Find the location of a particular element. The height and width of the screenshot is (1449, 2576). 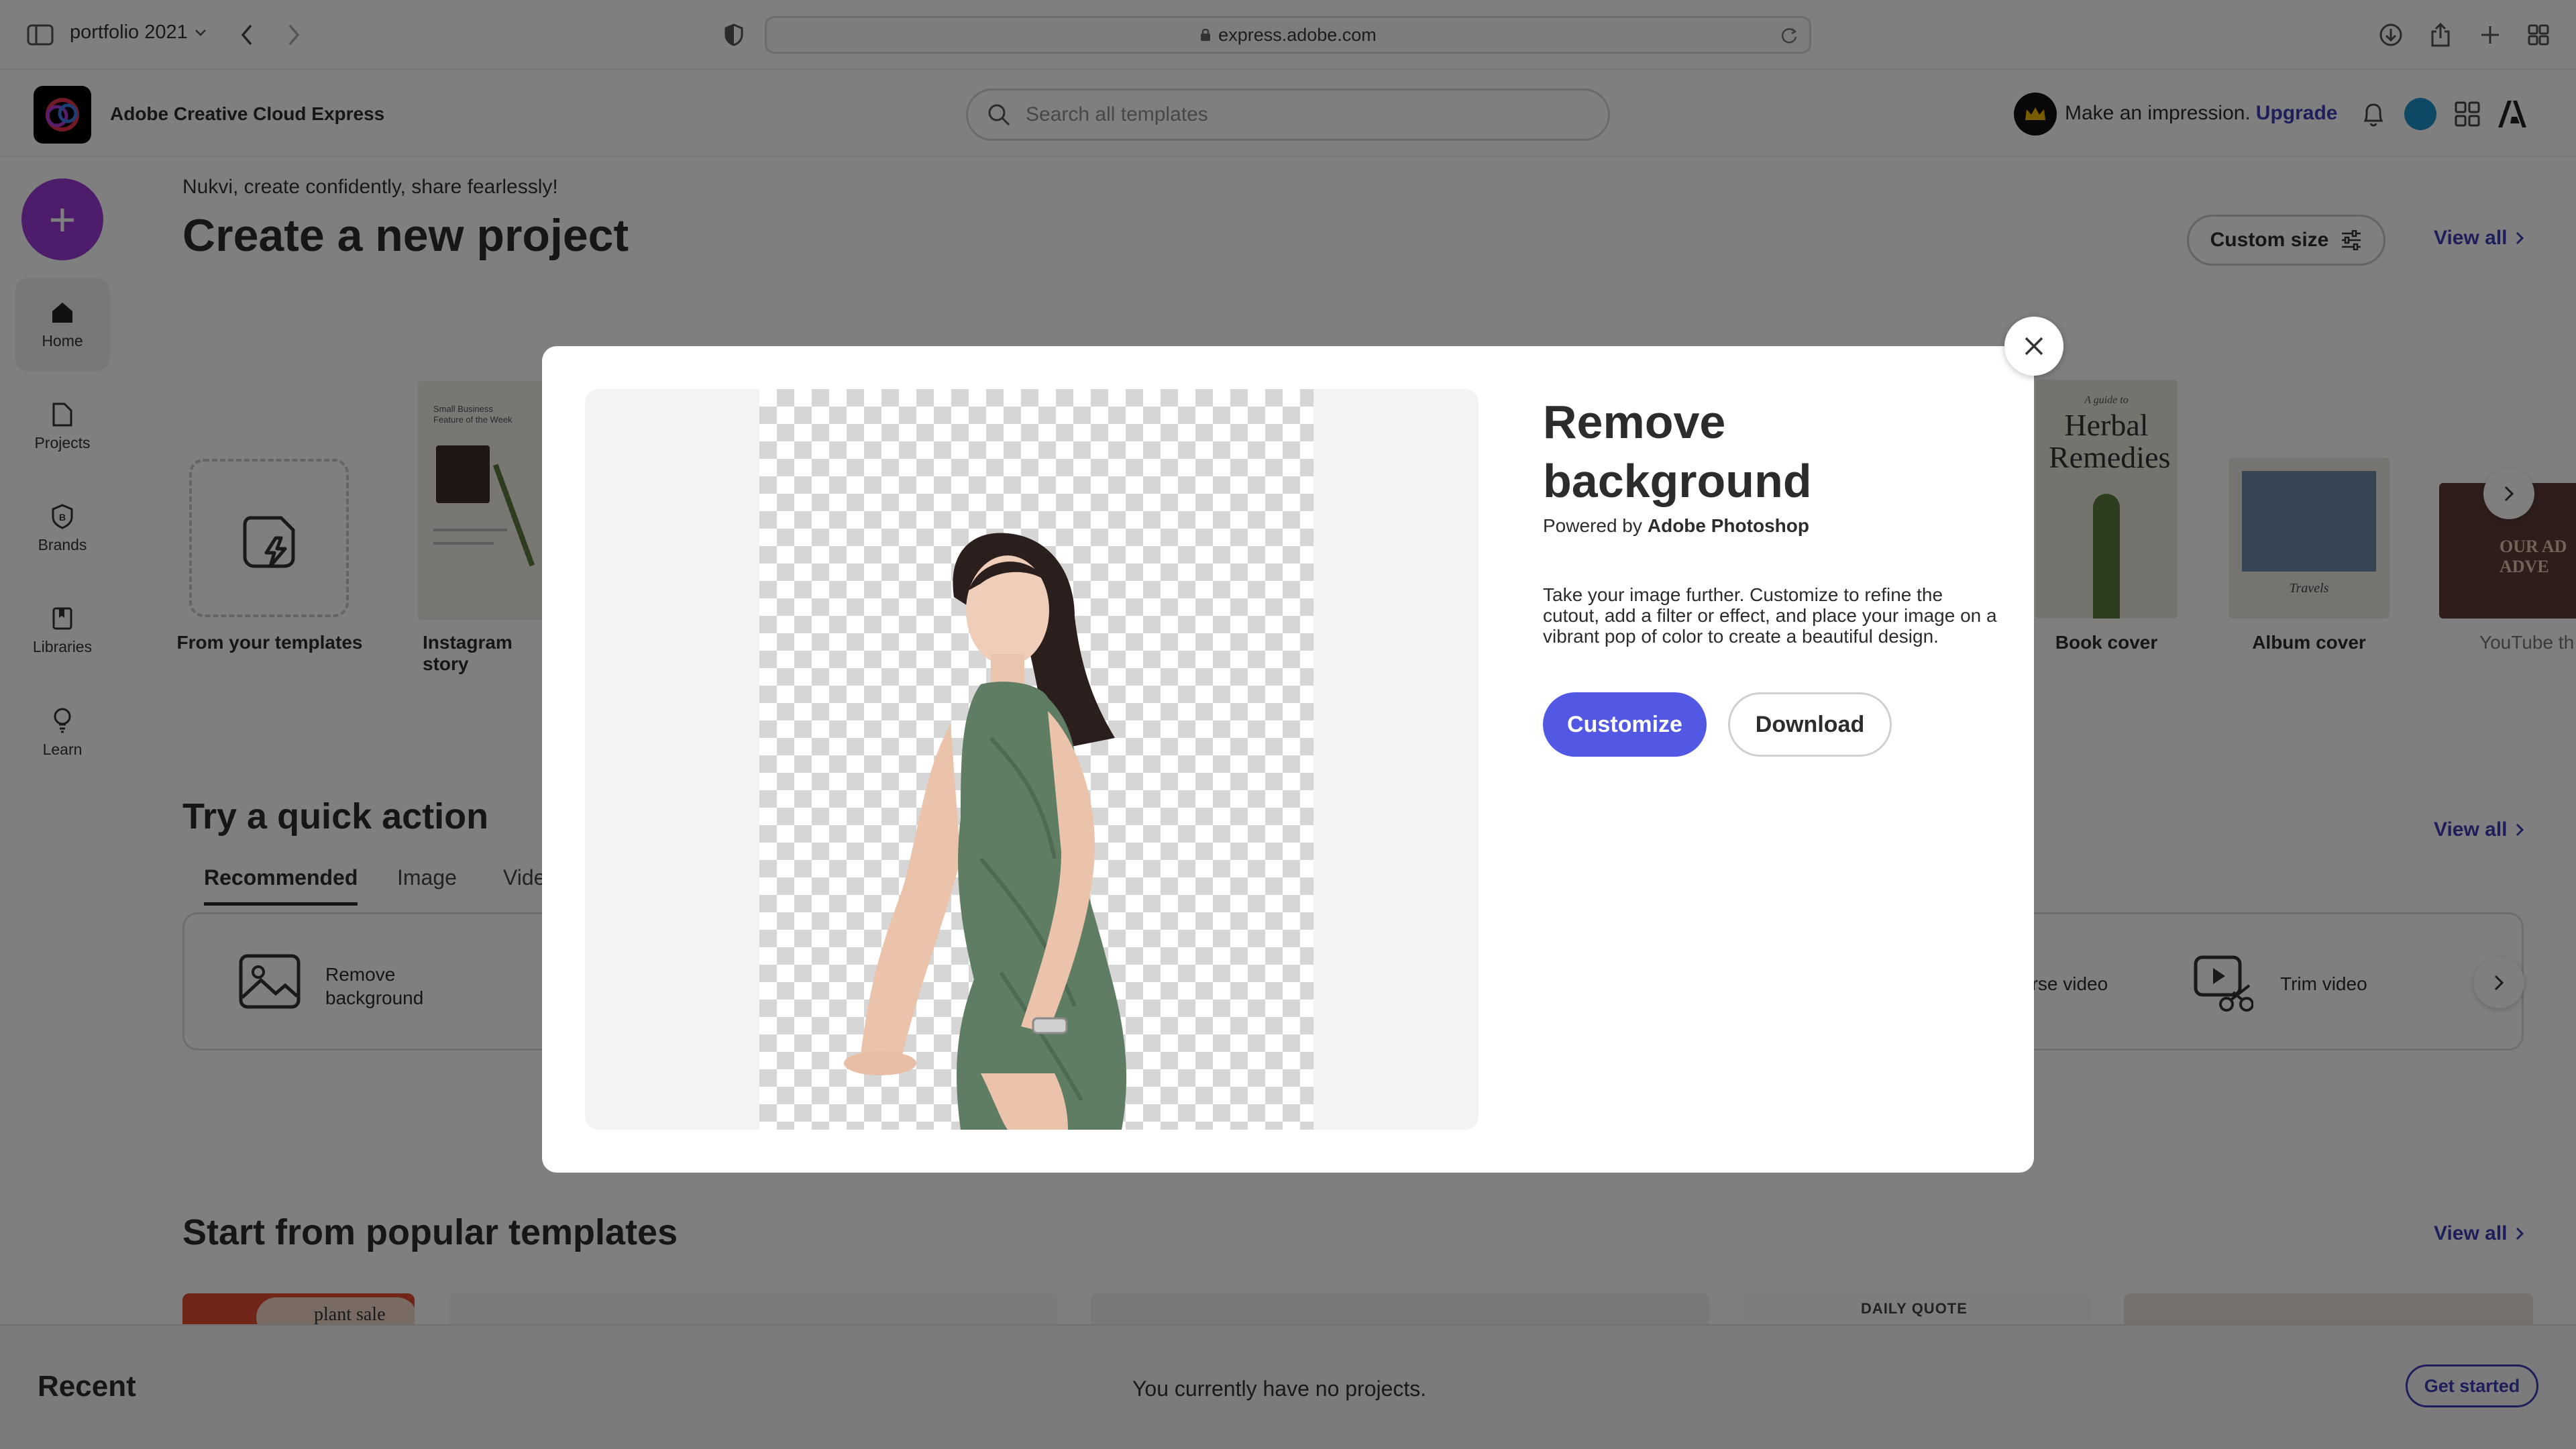

powered-by-line: Powered by Adobe Photoshop is located at coordinates (1676, 526).